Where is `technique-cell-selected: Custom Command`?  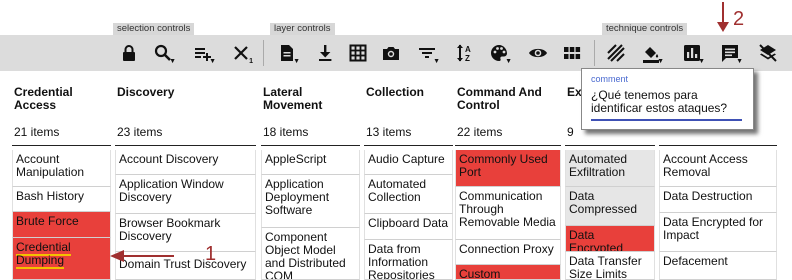
technique-cell-selected: Custom Command is located at coordinates (508, 272).